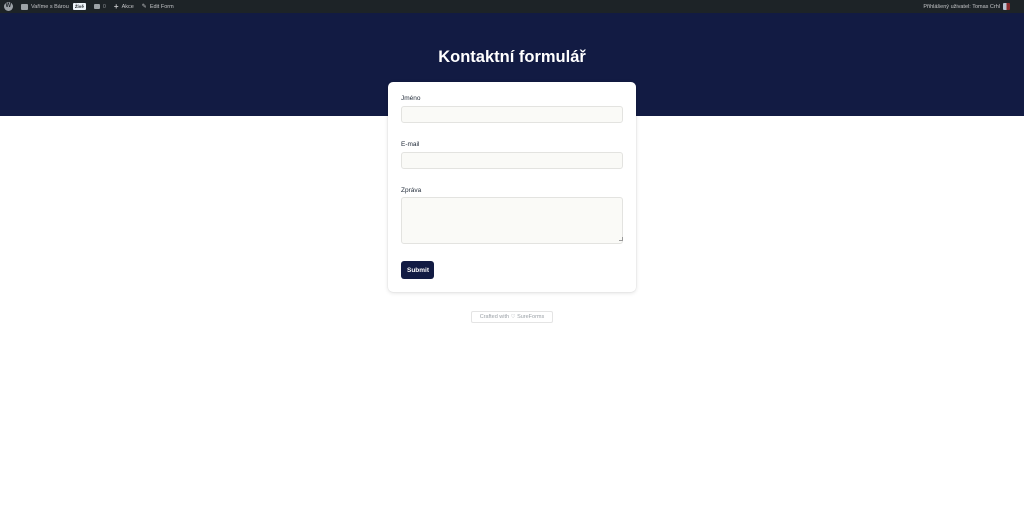  Describe the element at coordinates (961, 6) in the screenshot. I see `user-greeting: Přihlášený uživatel: Tomas Crhl` at that location.